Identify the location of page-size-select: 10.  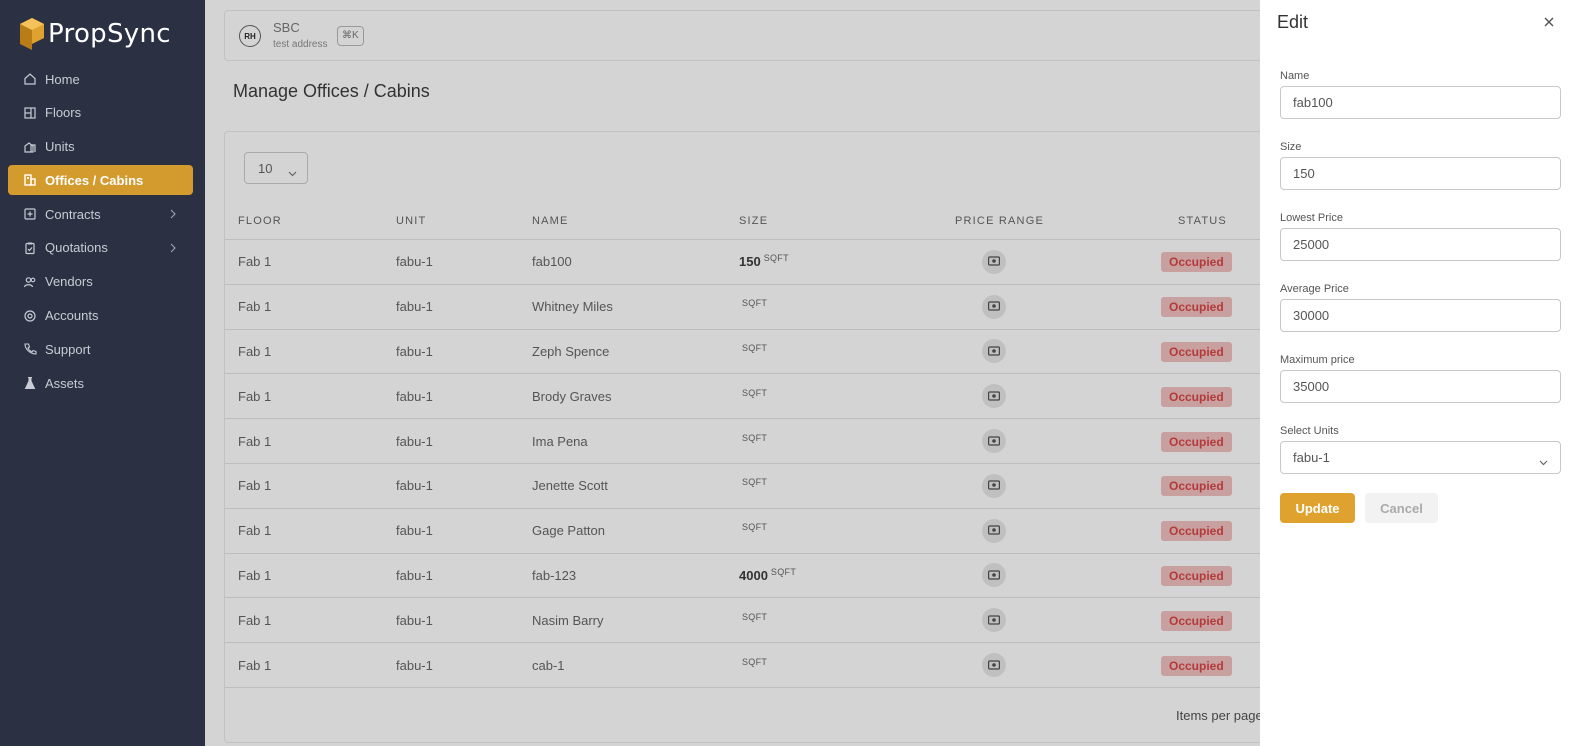
(276, 168).